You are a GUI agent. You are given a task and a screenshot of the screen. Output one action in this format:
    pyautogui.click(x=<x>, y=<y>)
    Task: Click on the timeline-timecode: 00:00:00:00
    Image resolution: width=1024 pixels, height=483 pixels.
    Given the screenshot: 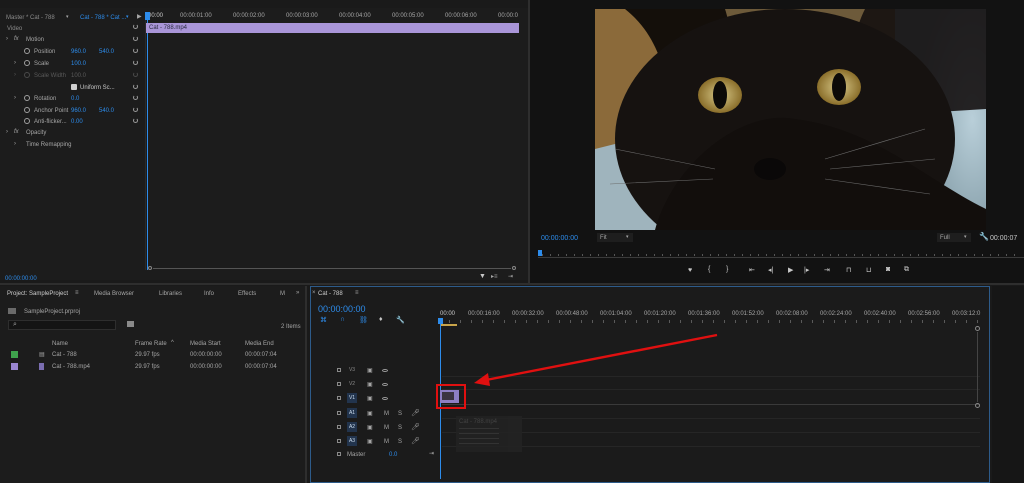 What is the action you would take?
    pyautogui.click(x=342, y=309)
    